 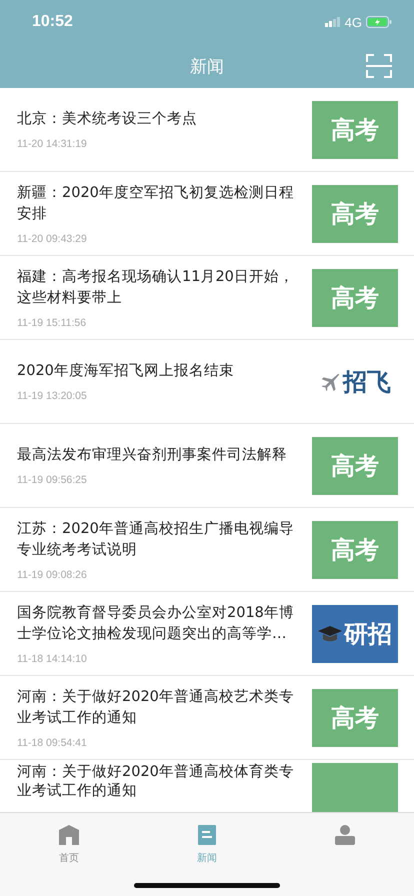 What do you see at coordinates (379, 66) in the screenshot?
I see `scan-icon` at bounding box center [379, 66].